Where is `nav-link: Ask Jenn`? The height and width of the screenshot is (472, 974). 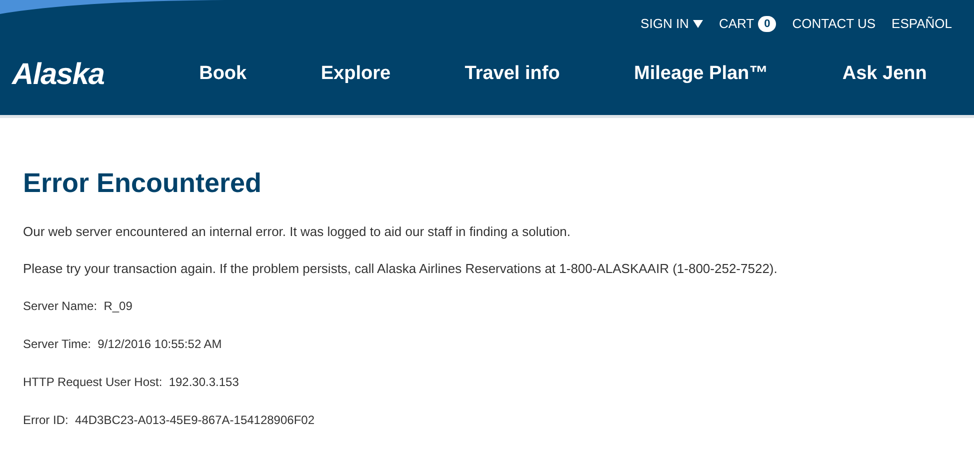 nav-link: Ask Jenn is located at coordinates (884, 74).